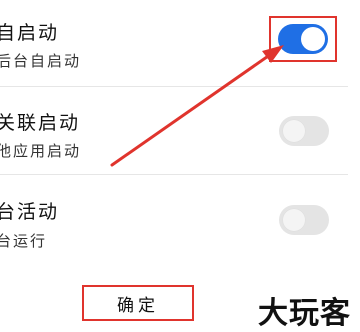 The height and width of the screenshot is (332, 360). I want to click on row-subtitle: 他应用启动, so click(41, 151).